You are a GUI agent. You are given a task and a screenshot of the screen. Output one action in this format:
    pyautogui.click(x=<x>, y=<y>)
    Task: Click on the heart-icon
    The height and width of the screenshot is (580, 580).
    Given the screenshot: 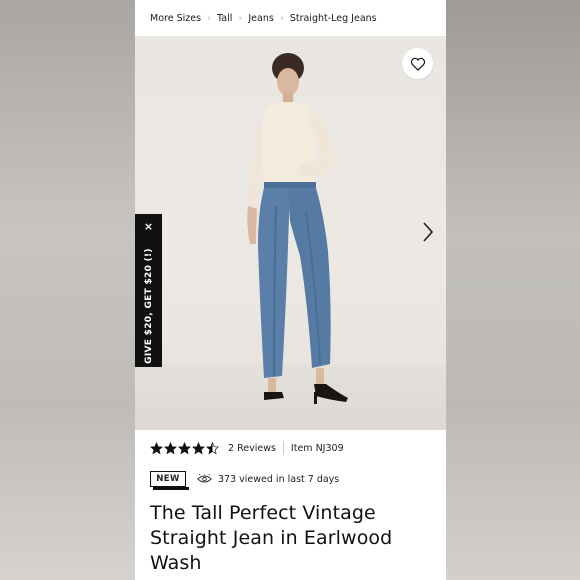 What is the action you would take?
    pyautogui.click(x=417, y=64)
    